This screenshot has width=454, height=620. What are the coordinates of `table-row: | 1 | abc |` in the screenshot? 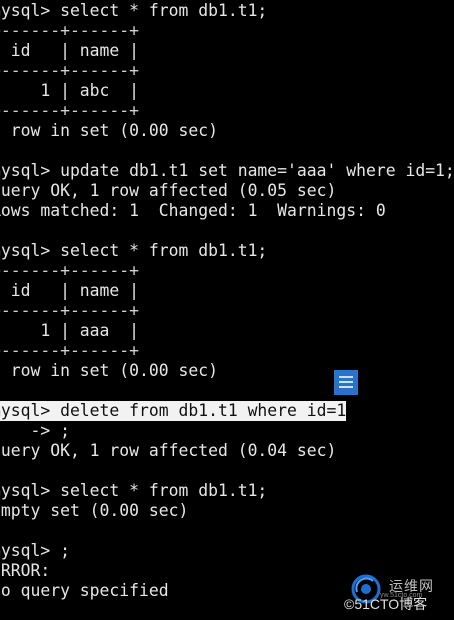 It's located at (70, 90).